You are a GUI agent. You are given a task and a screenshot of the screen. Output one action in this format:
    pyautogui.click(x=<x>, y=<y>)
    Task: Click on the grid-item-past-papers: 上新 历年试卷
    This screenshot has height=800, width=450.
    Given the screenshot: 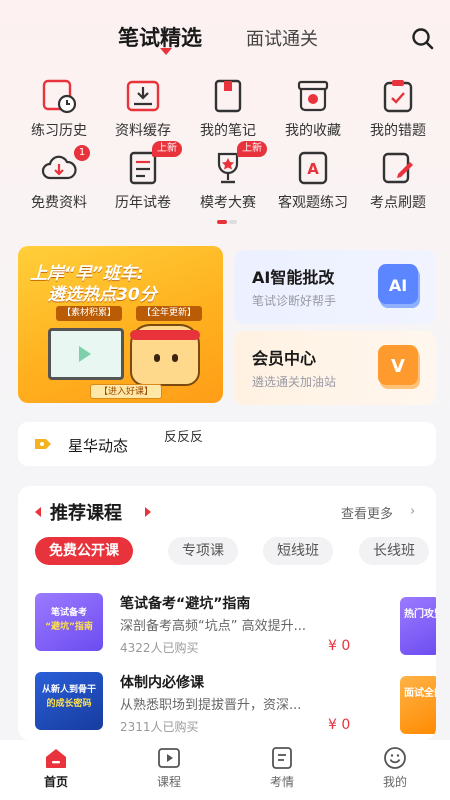 What is the action you would take?
    pyautogui.click(x=143, y=177)
    